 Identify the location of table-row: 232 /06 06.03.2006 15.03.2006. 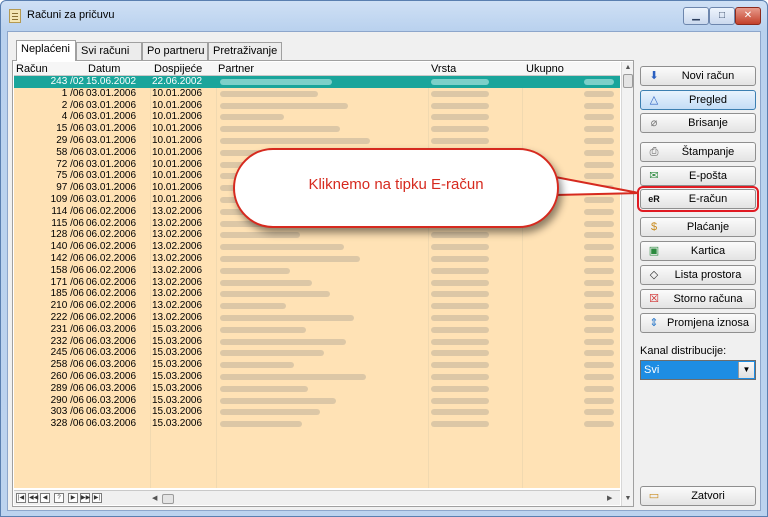
(317, 342).